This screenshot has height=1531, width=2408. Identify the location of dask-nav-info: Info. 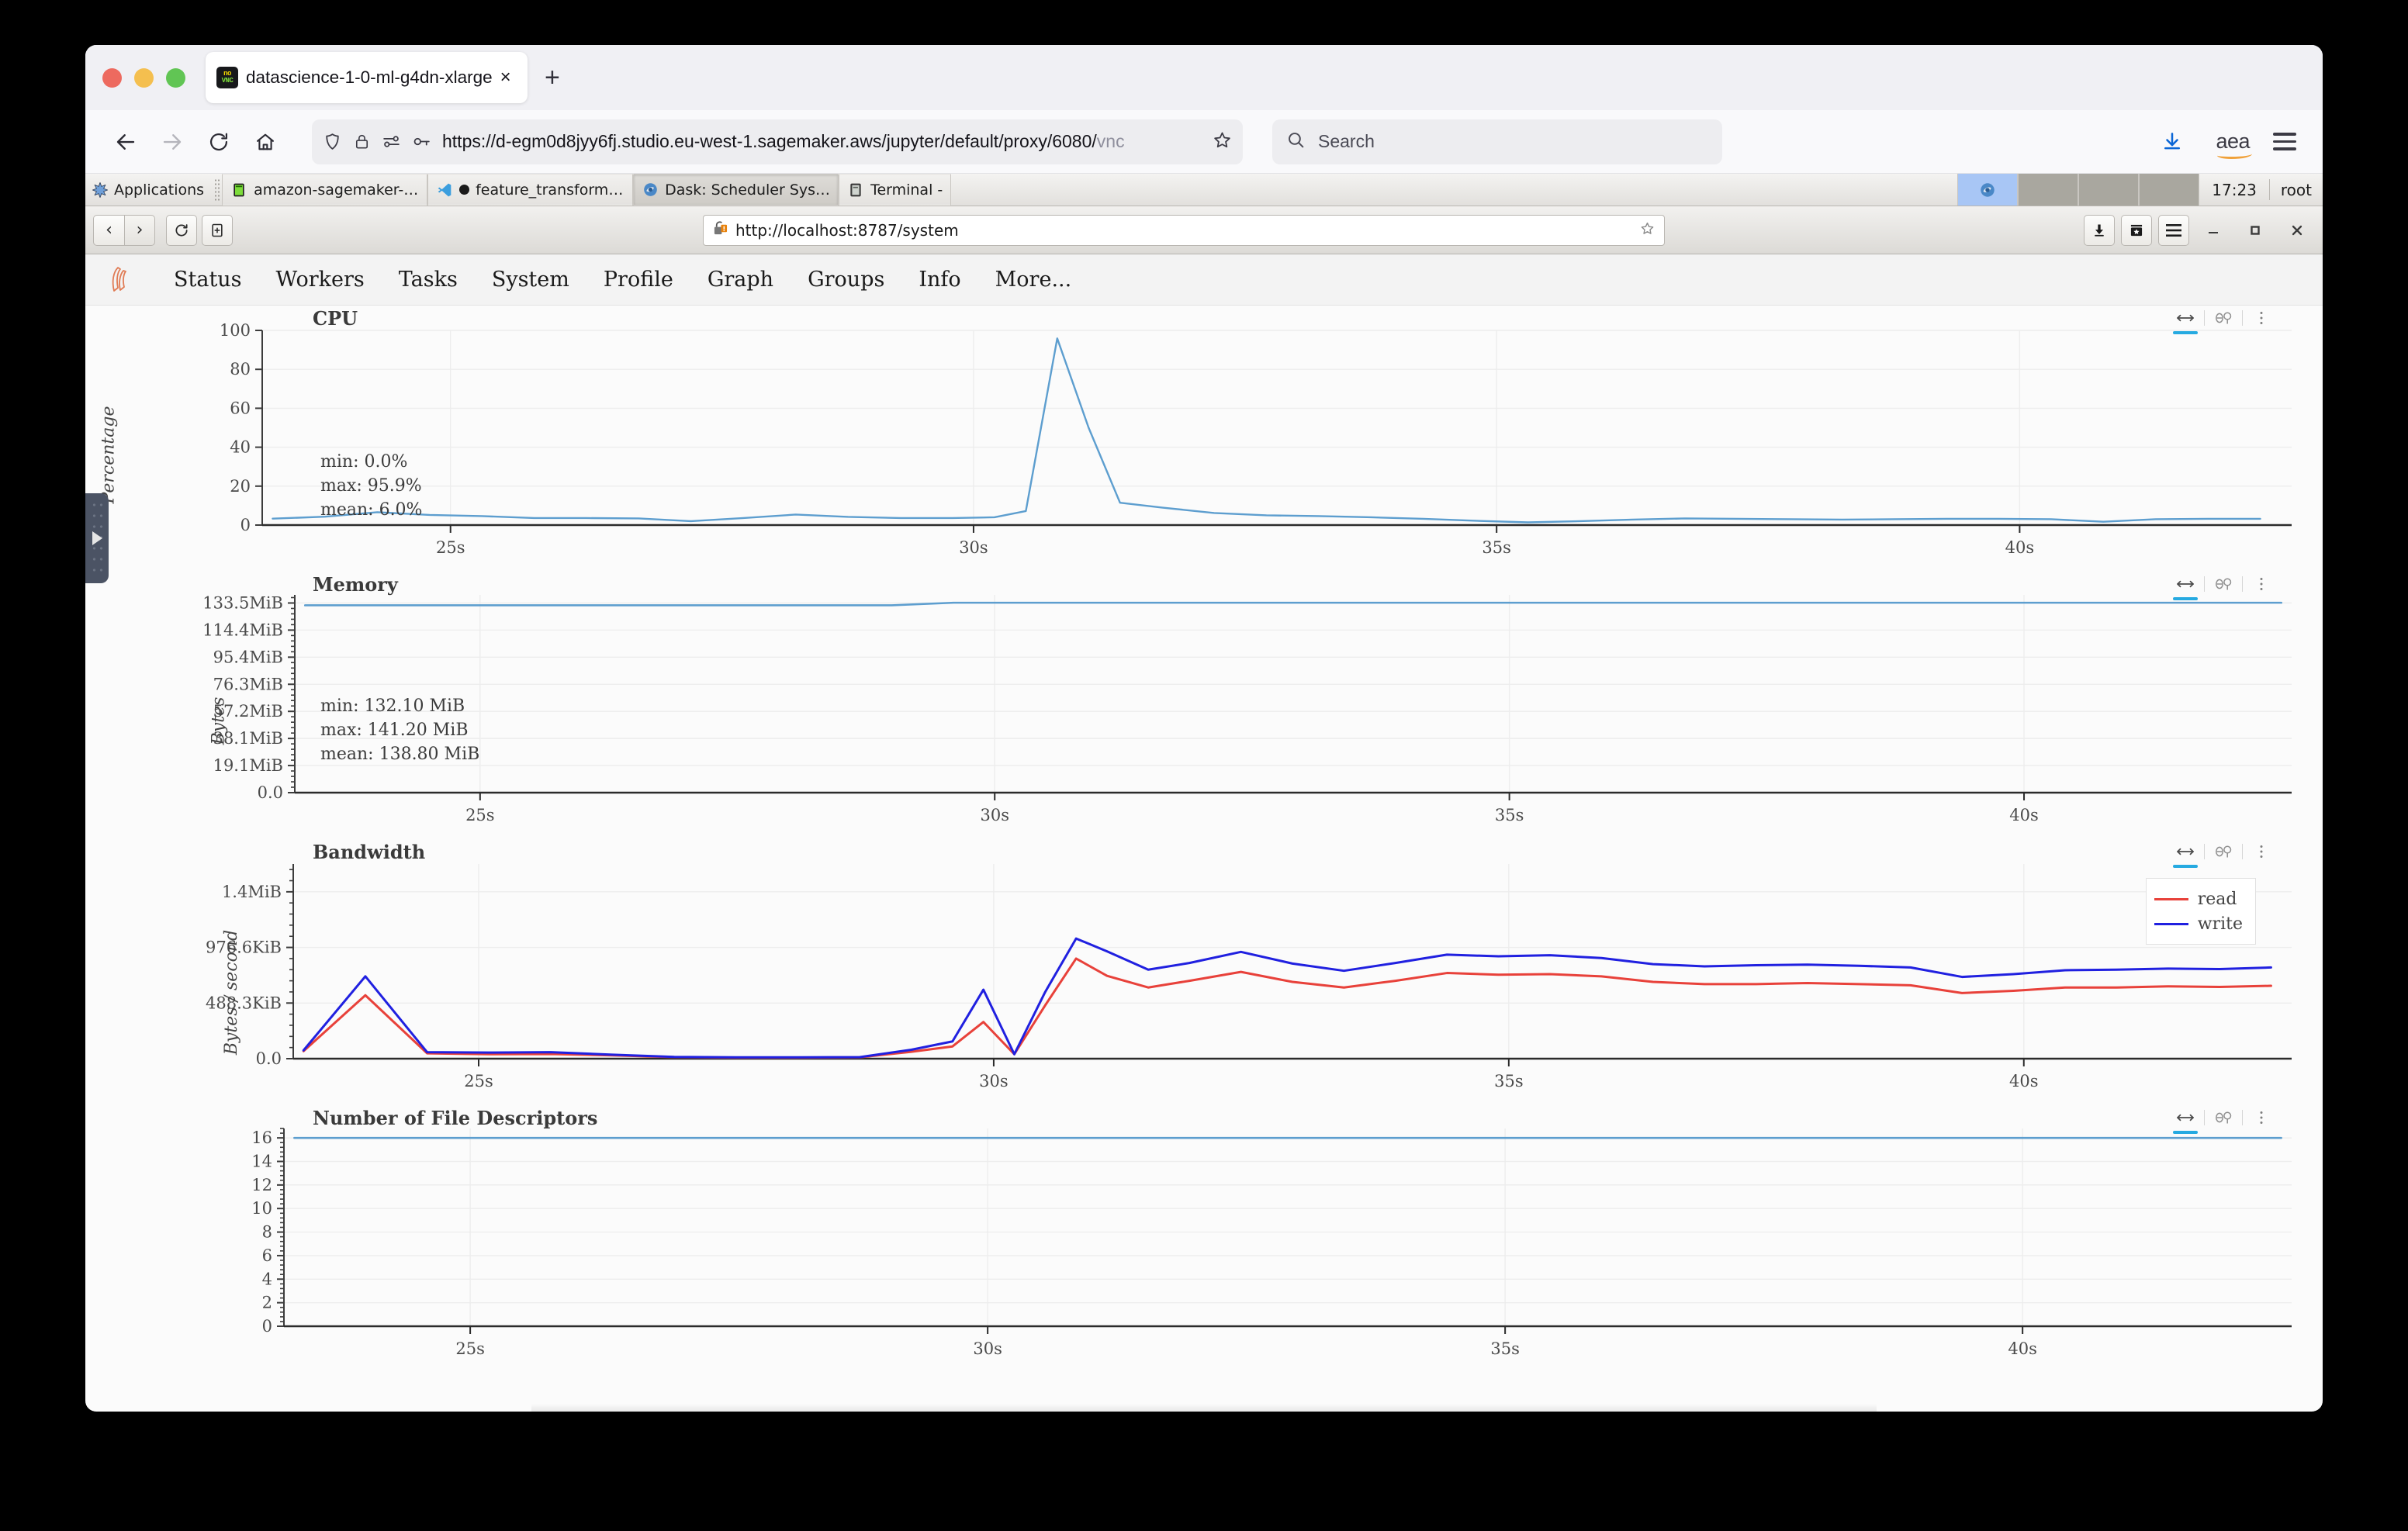
(939, 280).